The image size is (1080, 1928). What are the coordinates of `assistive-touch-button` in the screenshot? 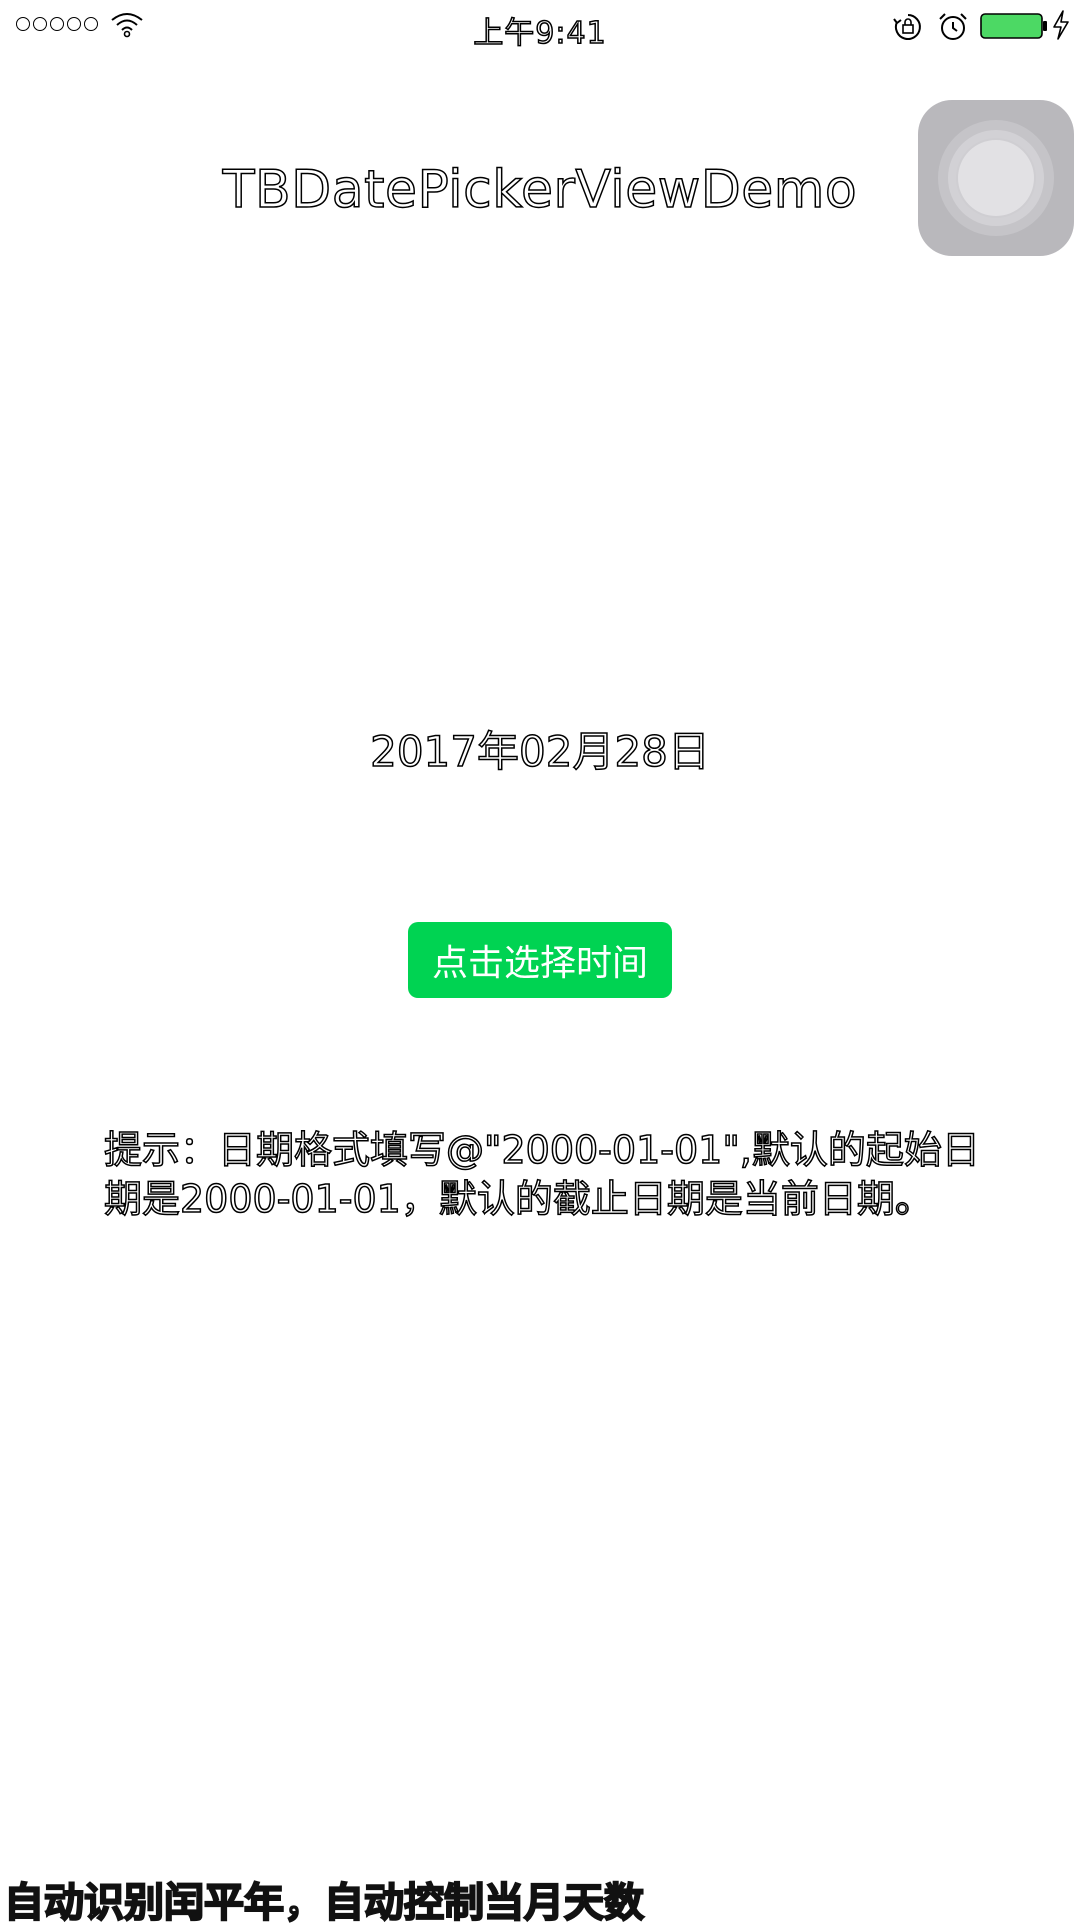 It's located at (996, 178).